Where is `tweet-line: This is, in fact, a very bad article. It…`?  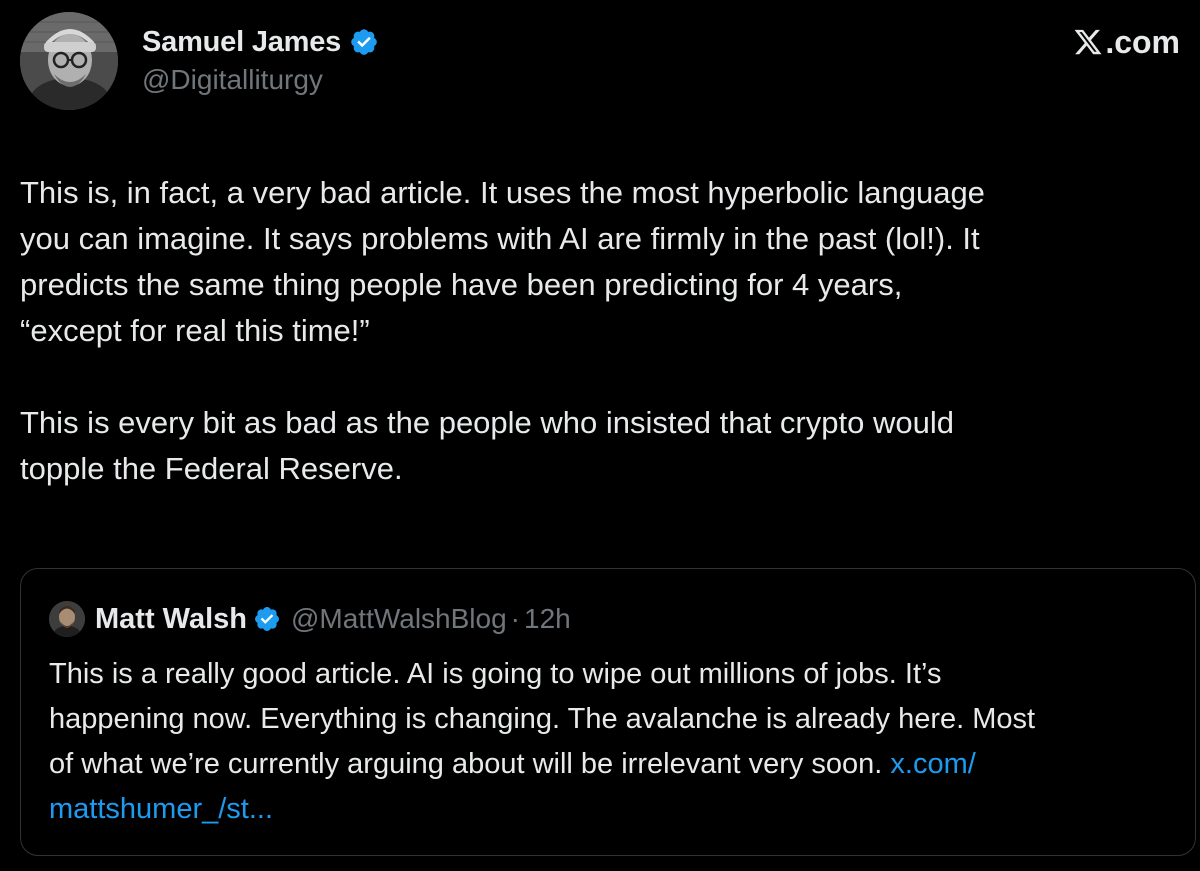
tweet-line: This is, in fact, a very bad article. It… is located at coordinates (502, 192).